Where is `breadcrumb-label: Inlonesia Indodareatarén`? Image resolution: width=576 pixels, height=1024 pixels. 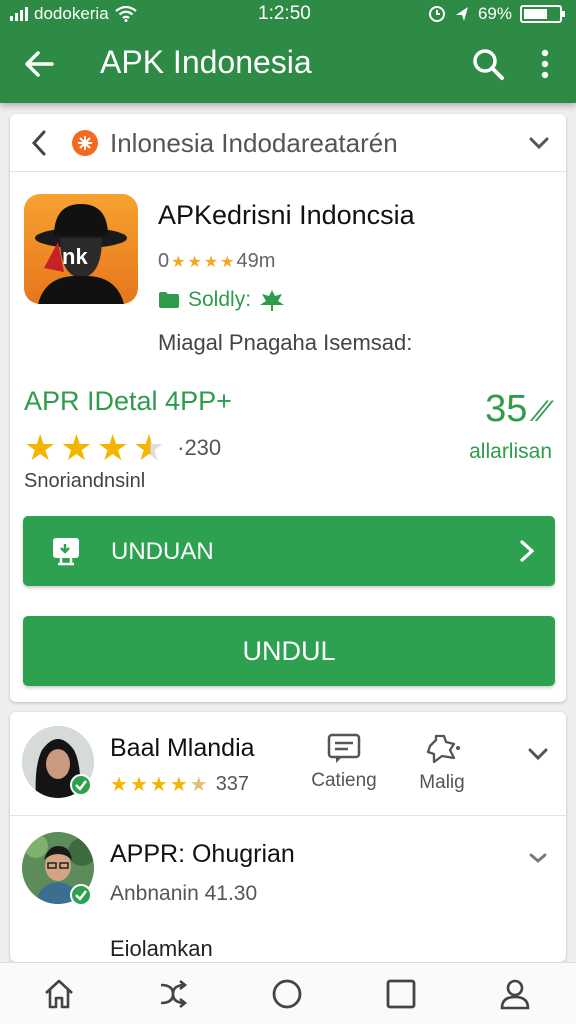 breadcrumb-label: Inlonesia Indodareatarén is located at coordinates (254, 143).